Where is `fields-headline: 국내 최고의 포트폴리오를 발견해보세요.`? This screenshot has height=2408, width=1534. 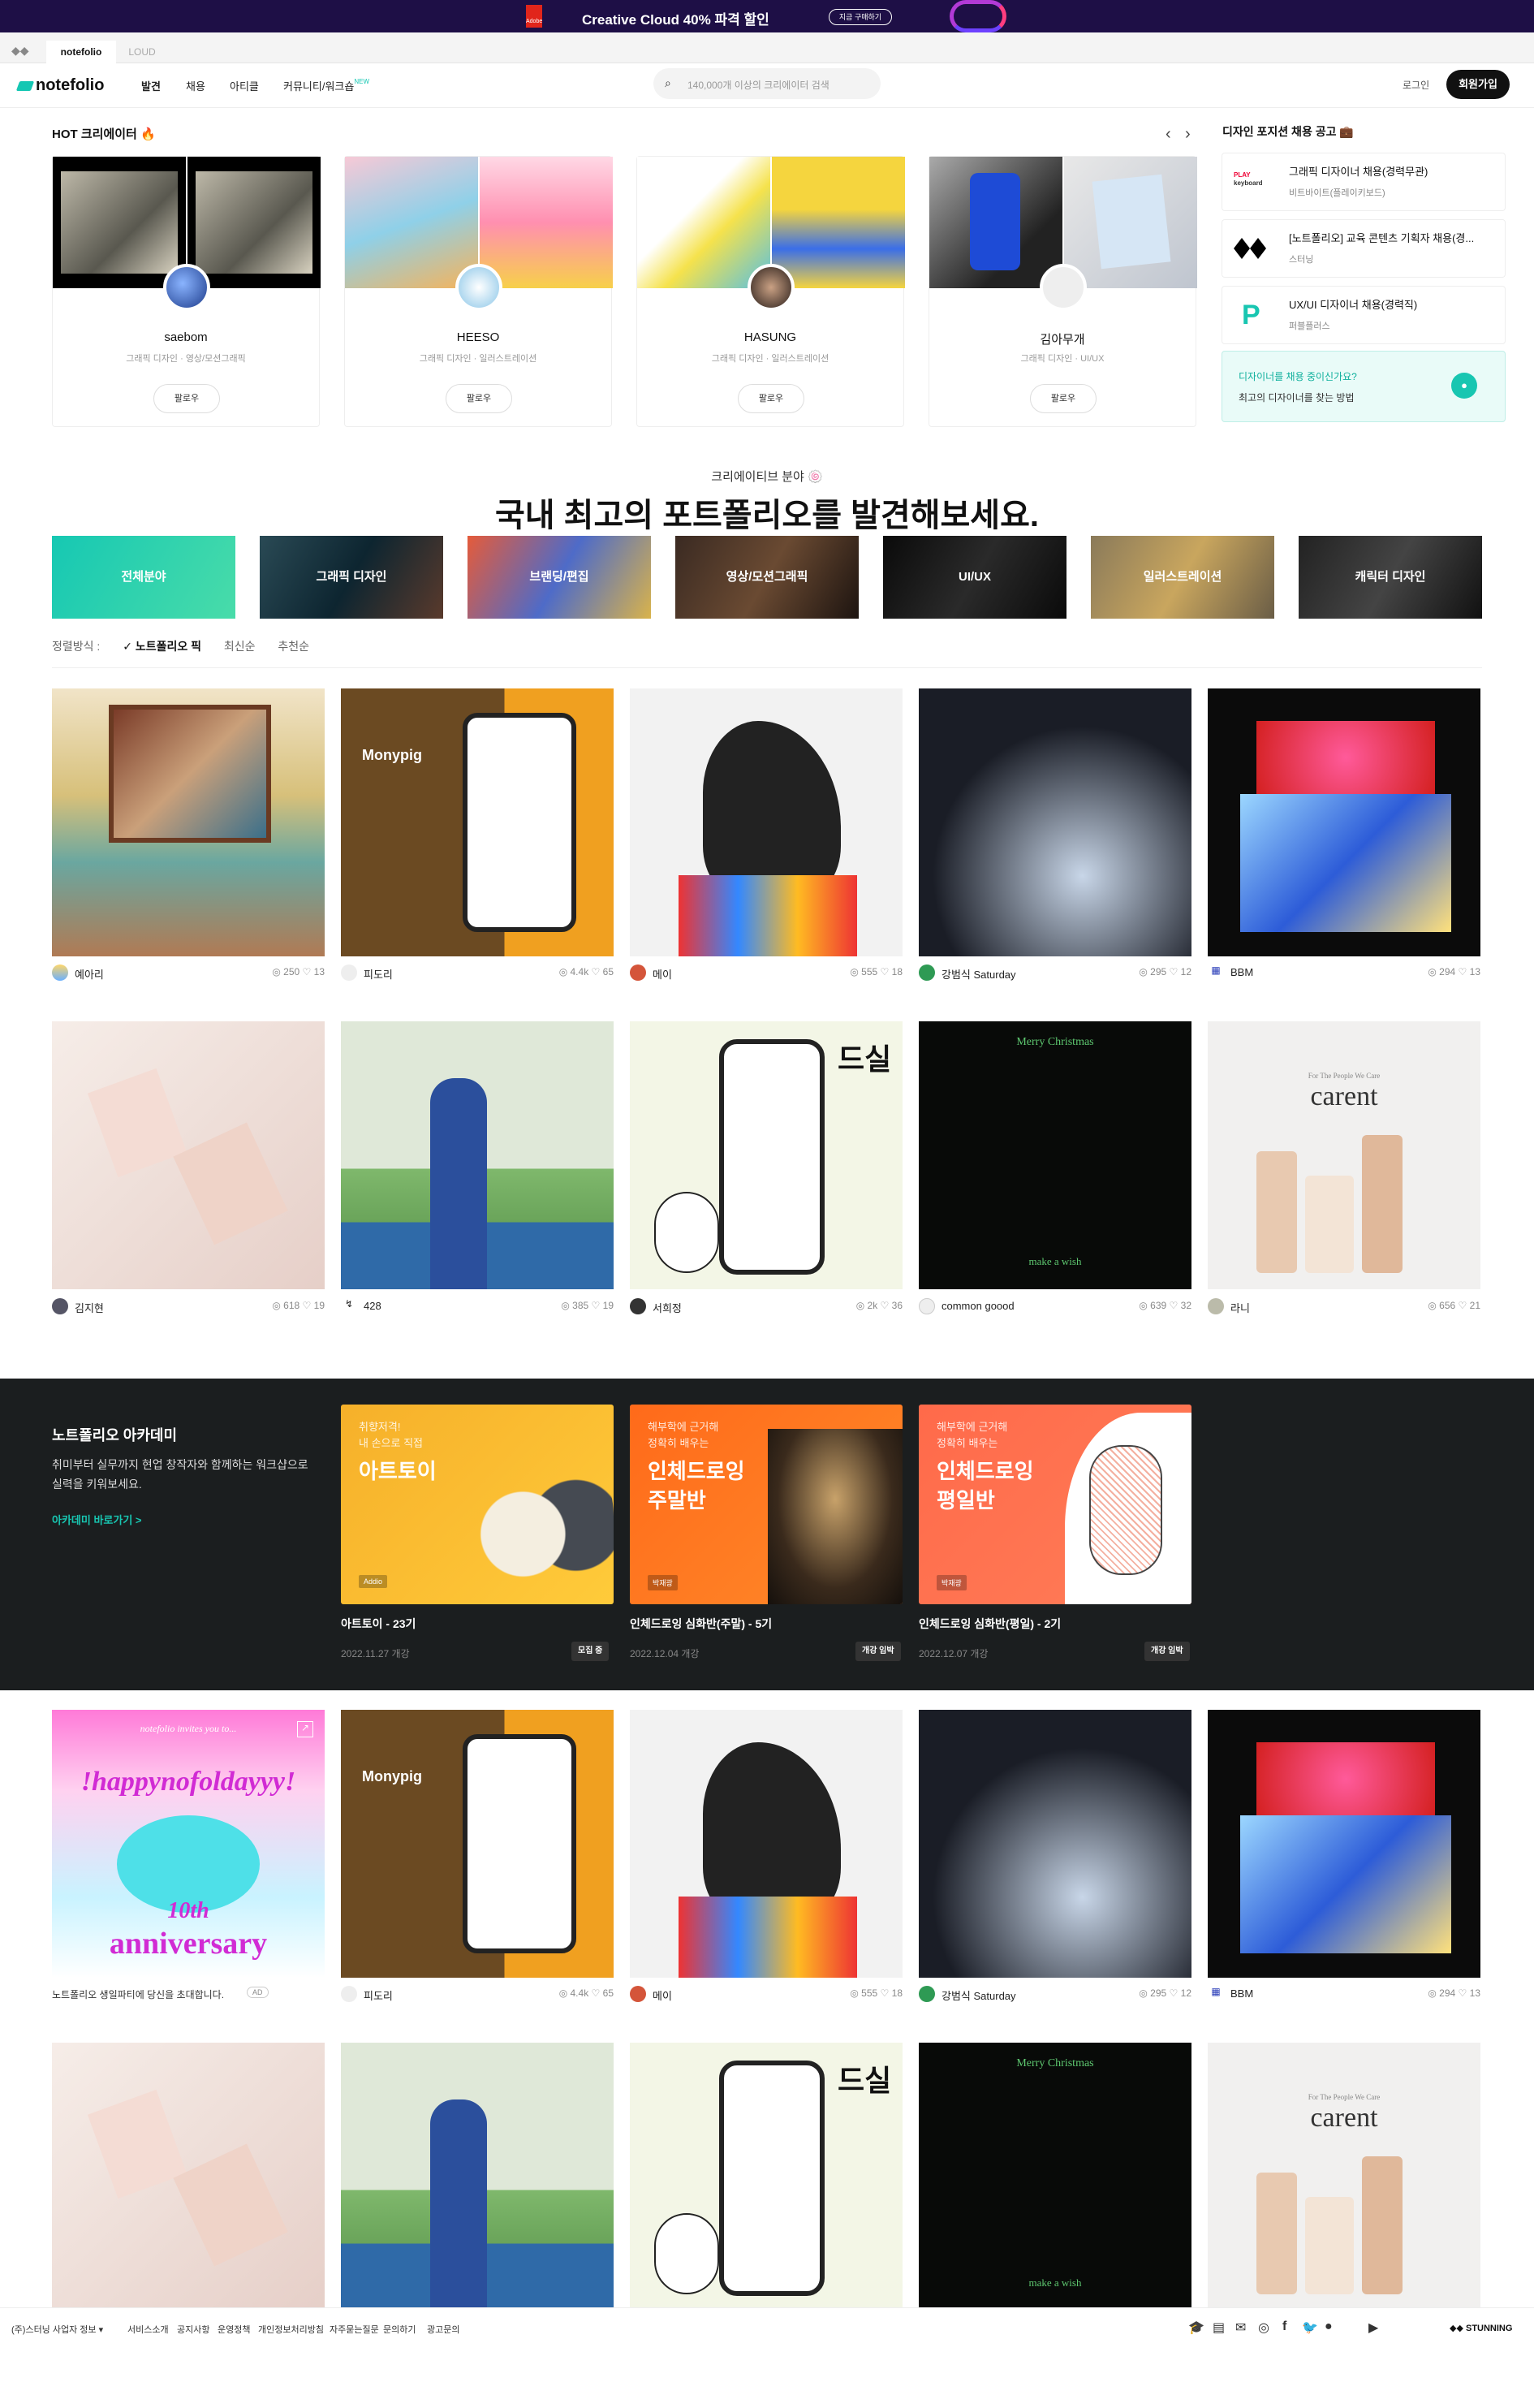 fields-headline: 국내 최고의 포트폴리오를 발견해보세요. is located at coordinates (767, 515).